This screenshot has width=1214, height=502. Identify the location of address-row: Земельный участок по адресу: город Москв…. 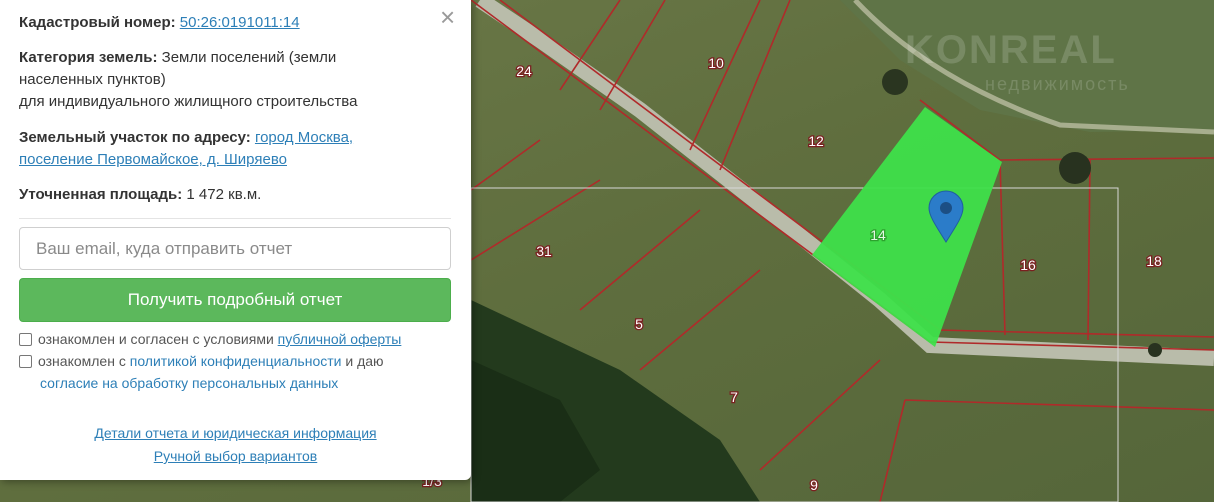
(229, 149).